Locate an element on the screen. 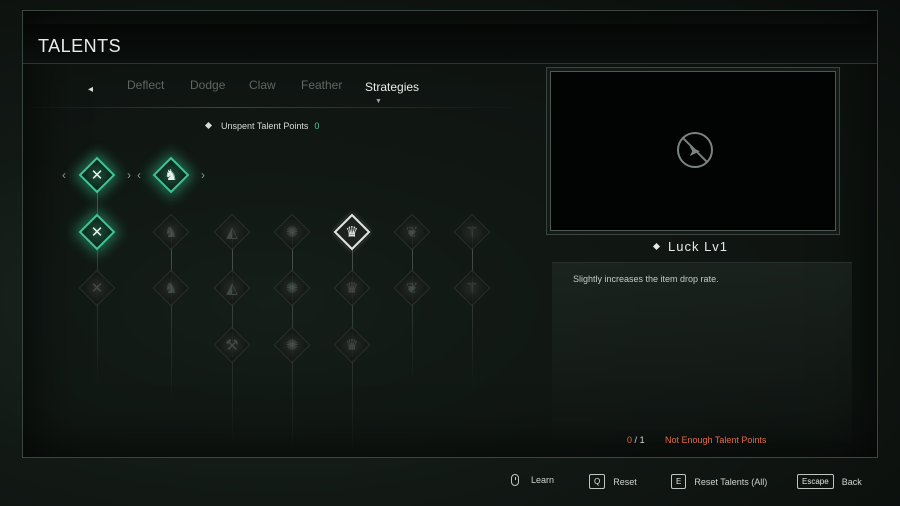 Image resolution: width=900 pixels, height=506 pixels. mouse-icon is located at coordinates (515, 480).